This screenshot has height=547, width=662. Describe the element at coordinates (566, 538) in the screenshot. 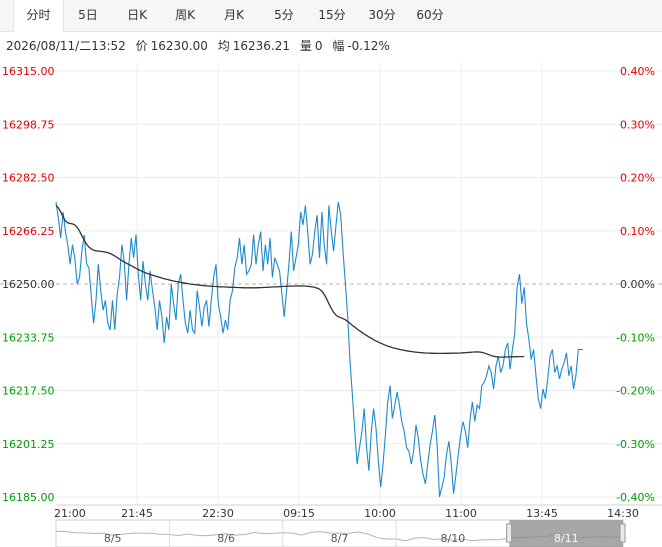

I see `timeline-selected-date-label: 8/11` at that location.